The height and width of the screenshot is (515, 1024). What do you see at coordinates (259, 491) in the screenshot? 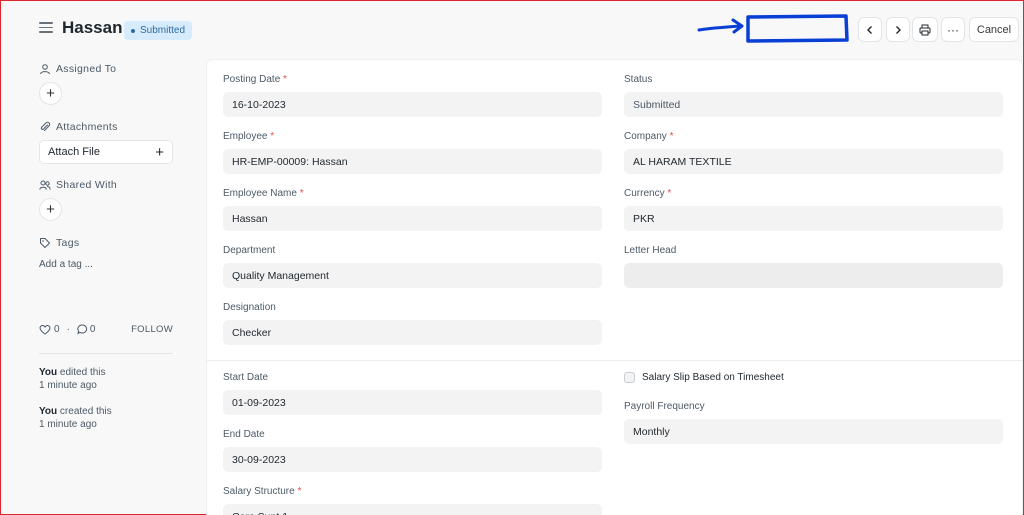
I see `salary-structure-label: Salary Structure` at bounding box center [259, 491].